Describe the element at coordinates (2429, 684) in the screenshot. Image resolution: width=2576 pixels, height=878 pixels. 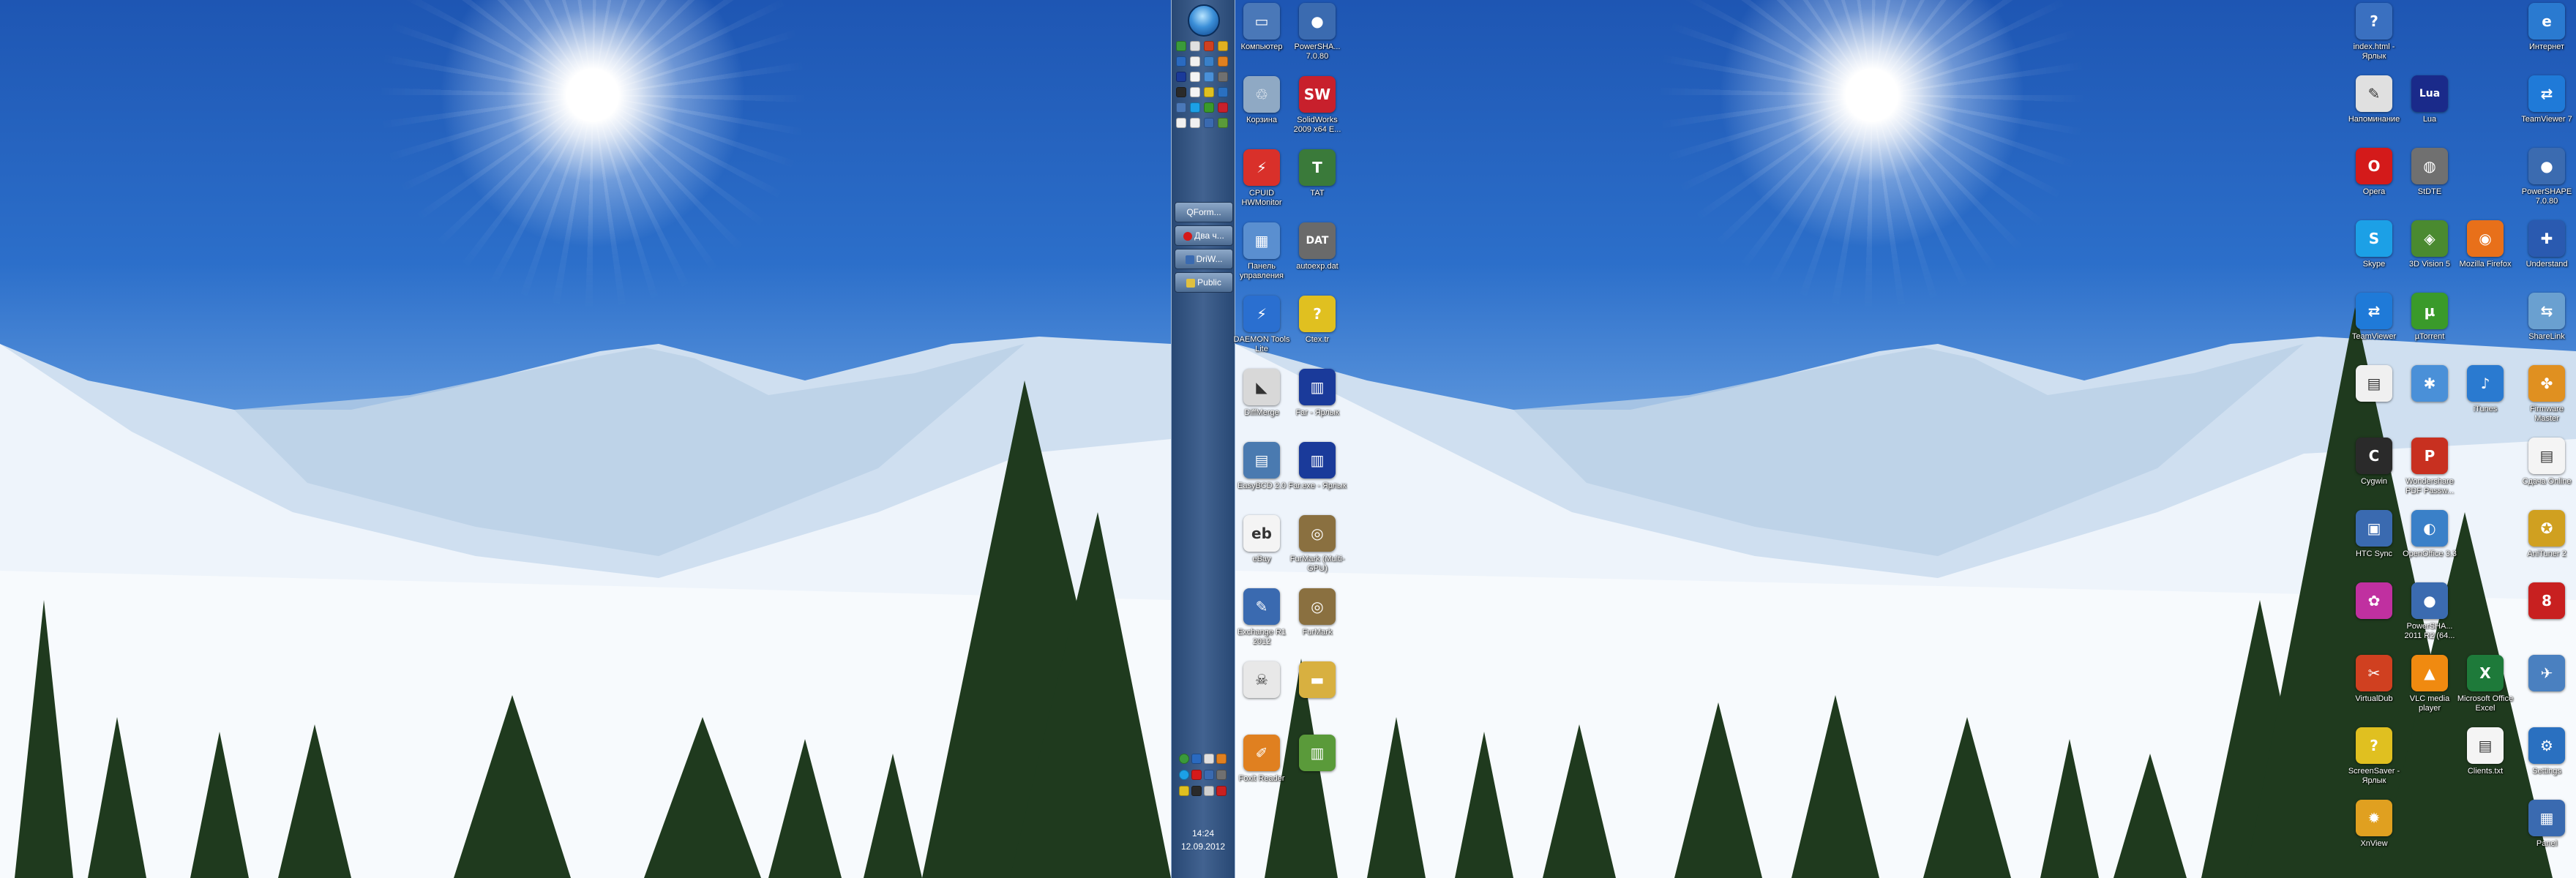
I see `desktop-icon: ▲ VLC media player` at that location.